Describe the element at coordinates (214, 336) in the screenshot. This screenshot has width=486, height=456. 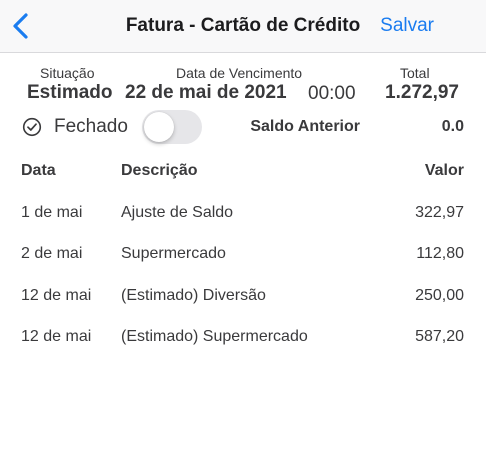
I see `row-description: (Estimado) Supermercado` at that location.